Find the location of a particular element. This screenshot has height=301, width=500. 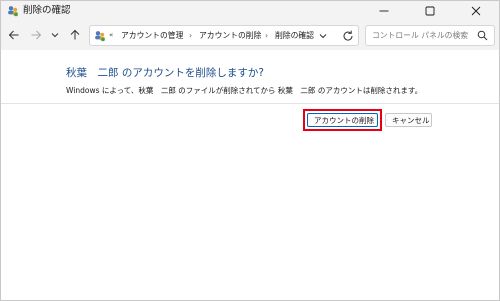

close-button is located at coordinates (476, 11).